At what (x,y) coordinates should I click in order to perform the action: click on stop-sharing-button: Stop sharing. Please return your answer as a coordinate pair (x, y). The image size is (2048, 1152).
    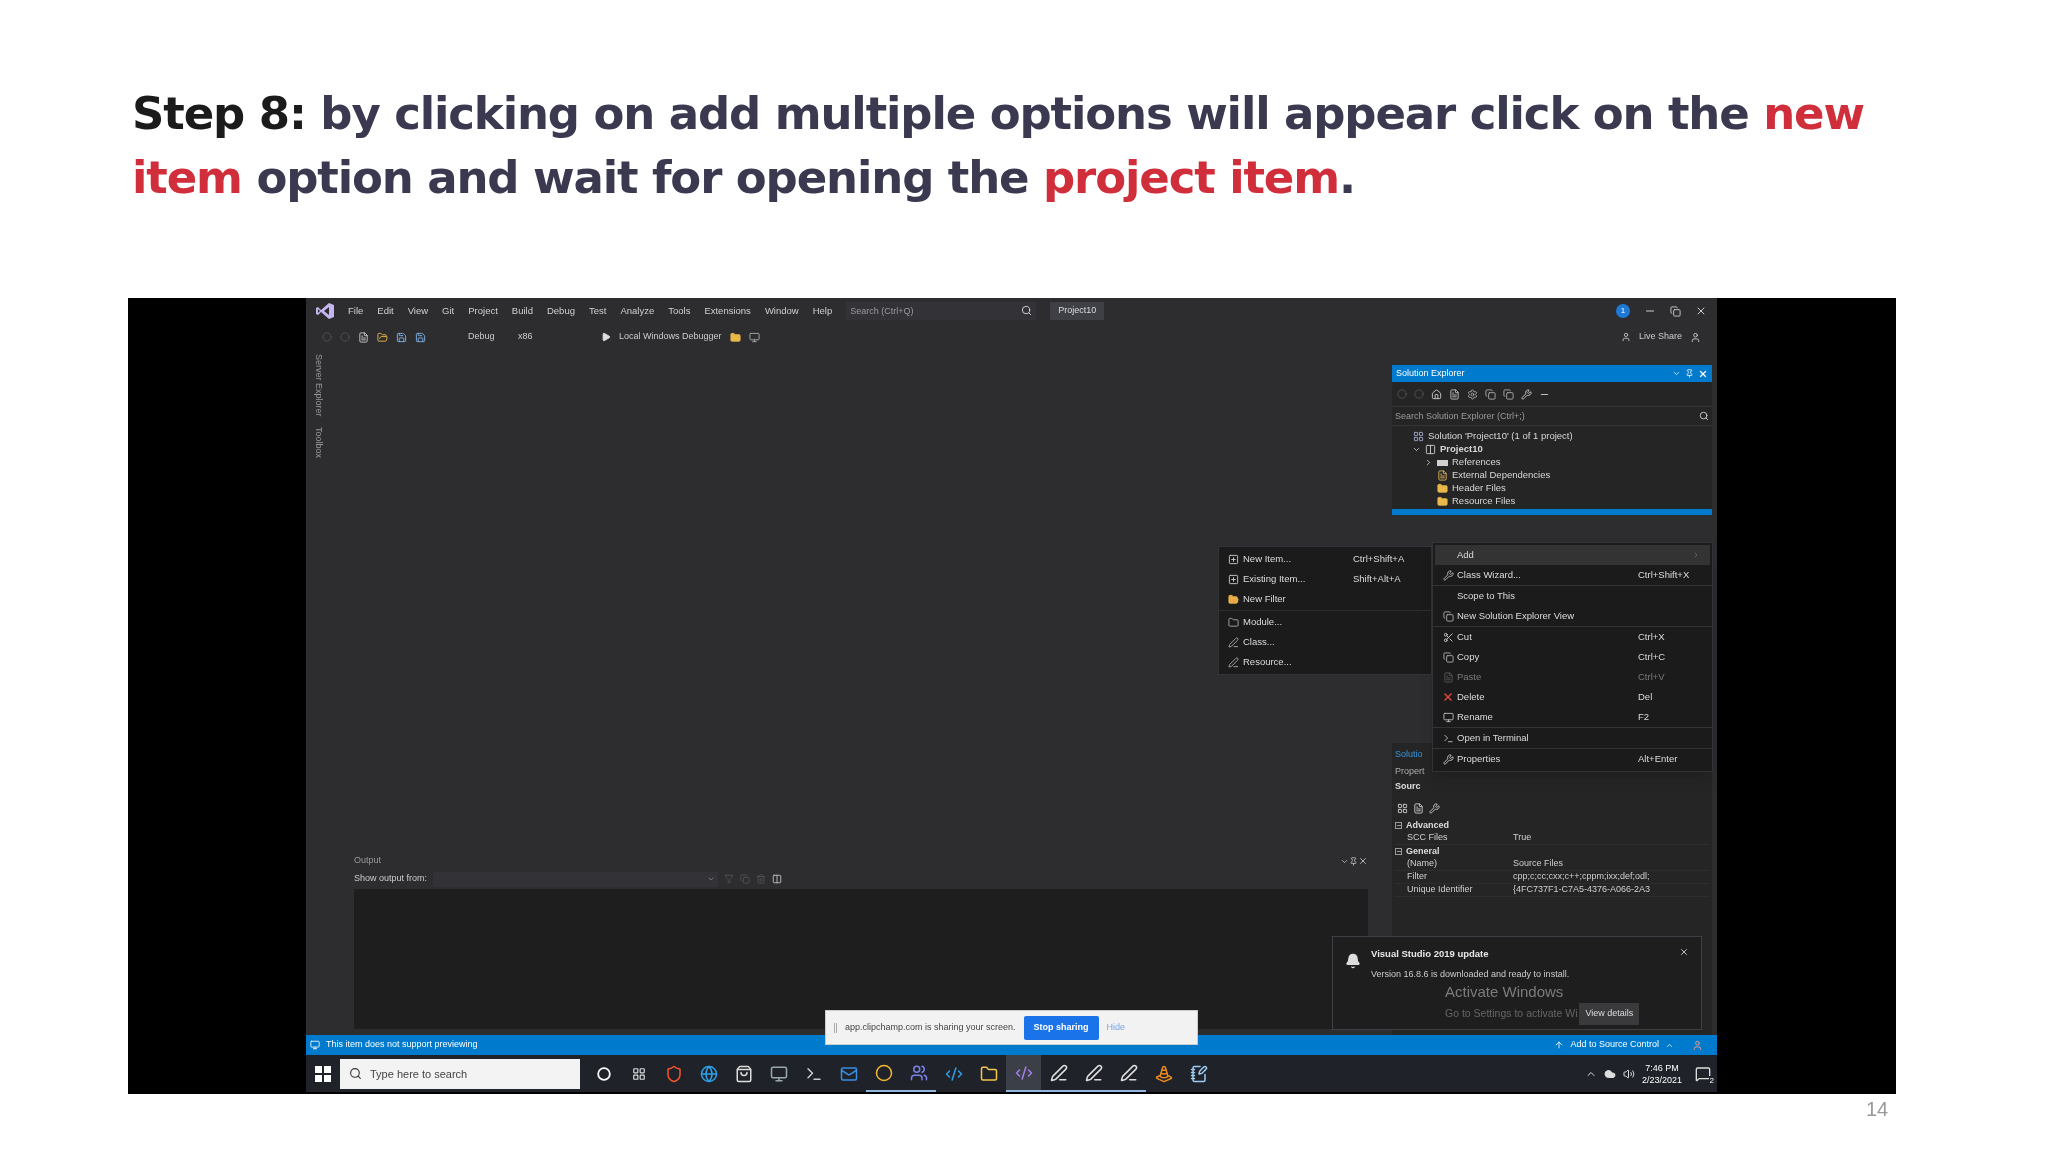
    Looking at the image, I should click on (1061, 1027).